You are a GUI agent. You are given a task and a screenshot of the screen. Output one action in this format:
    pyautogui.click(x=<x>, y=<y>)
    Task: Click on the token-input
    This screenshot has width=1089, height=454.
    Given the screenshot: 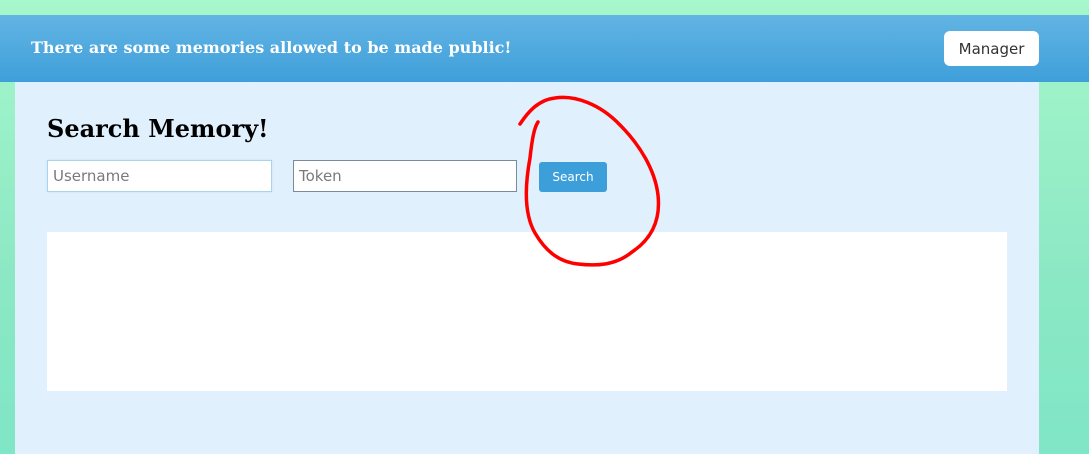 What is the action you would take?
    pyautogui.click(x=405, y=176)
    